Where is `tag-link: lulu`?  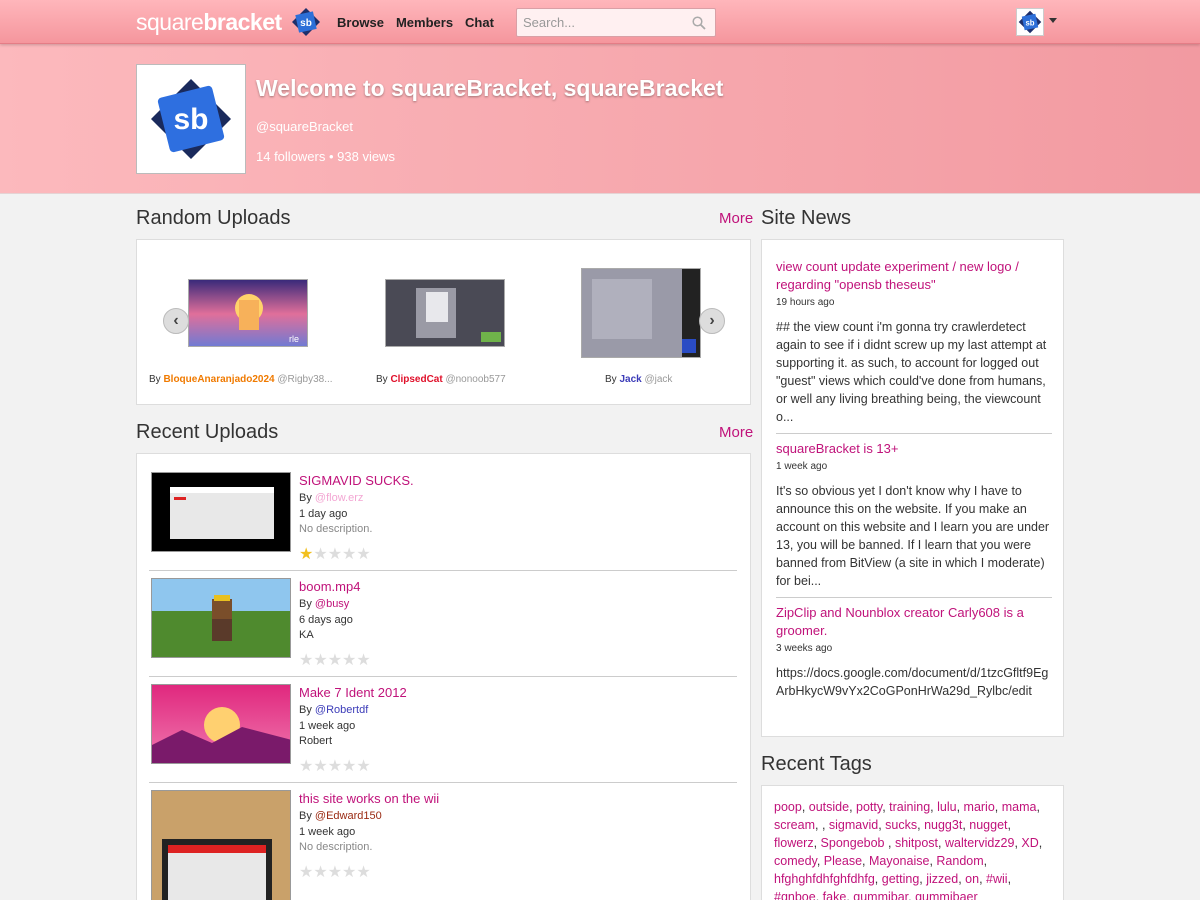
tag-link: lulu is located at coordinates (946, 807).